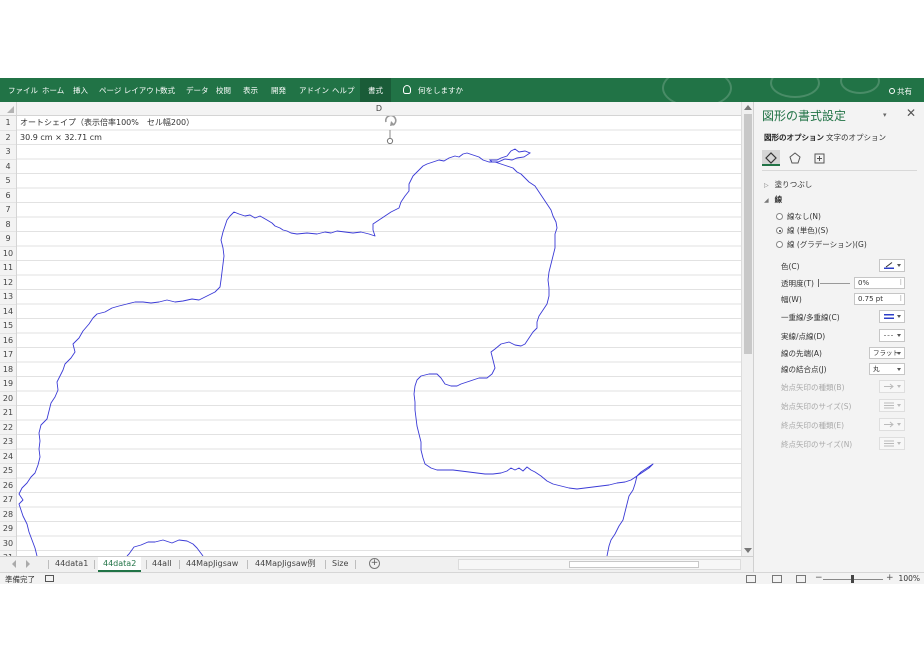  I want to click on row-header: 22, so click(8, 428).